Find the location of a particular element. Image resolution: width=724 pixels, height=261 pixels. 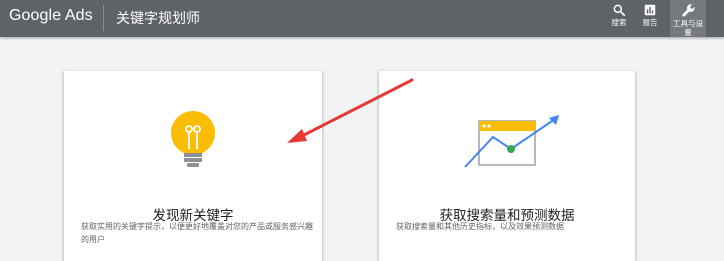

red-arrow-icon is located at coordinates (350, 110).